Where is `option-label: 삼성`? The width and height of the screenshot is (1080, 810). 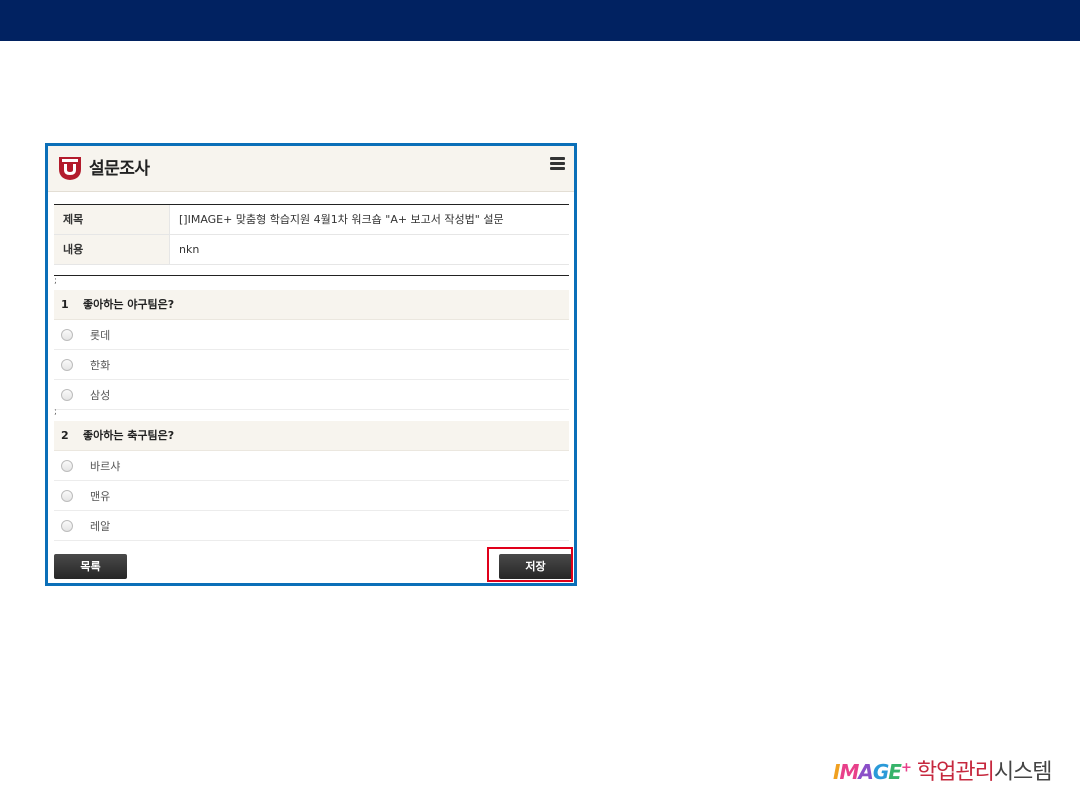
option-label: 삼성 is located at coordinates (100, 395).